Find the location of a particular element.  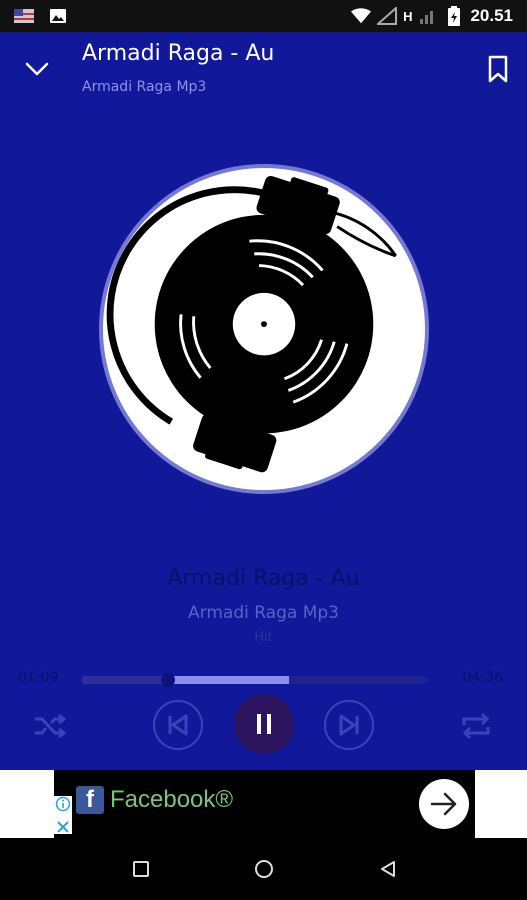

skip-next-icon is located at coordinates (349, 725).